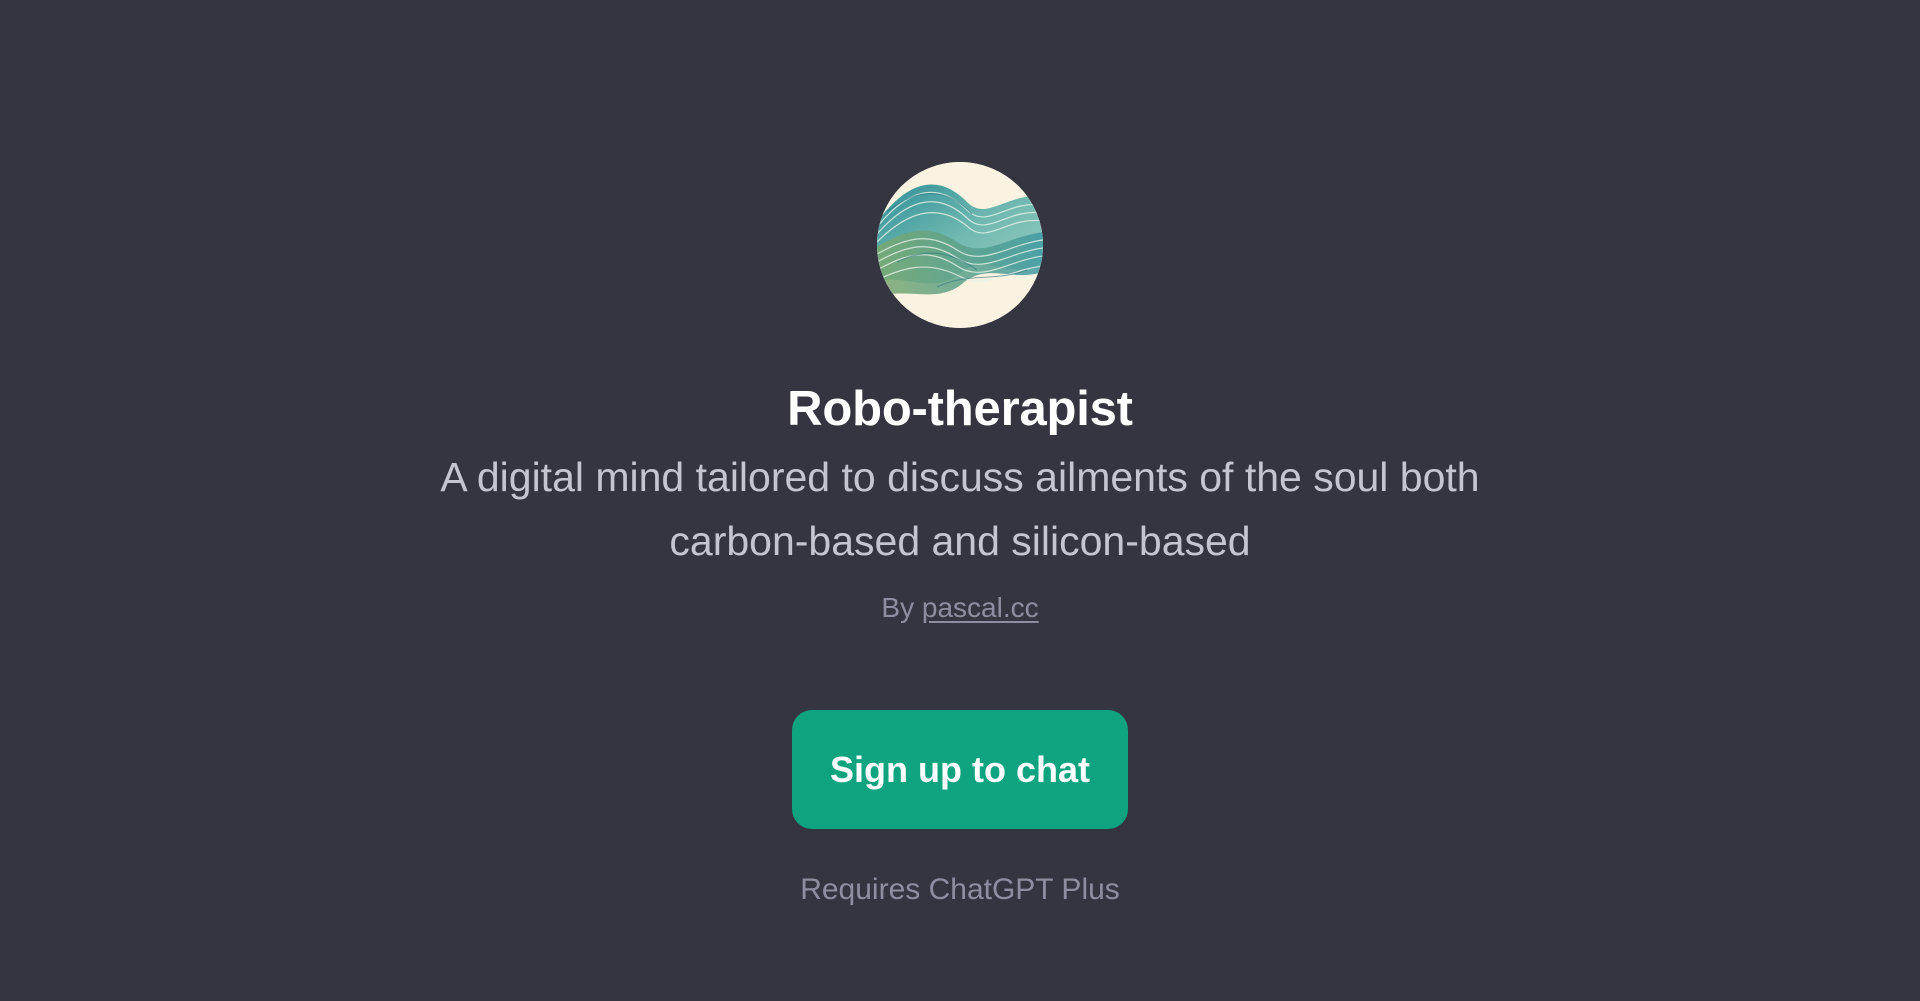  I want to click on sign-up-to-chat-button: Sign up to chat, so click(960, 769).